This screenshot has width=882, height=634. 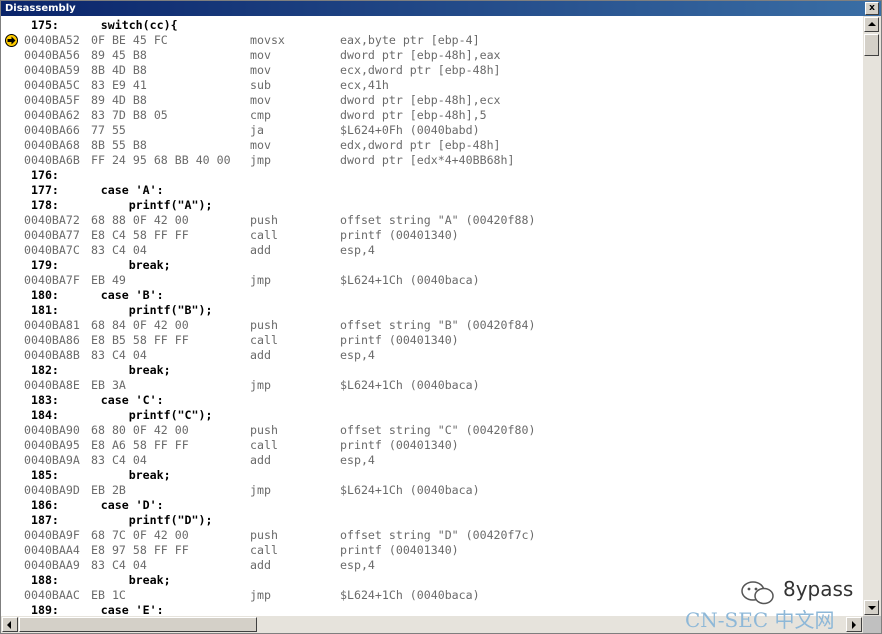 What do you see at coordinates (432, 25) in the screenshot?
I see `source-line: 175: switch(cc){` at bounding box center [432, 25].